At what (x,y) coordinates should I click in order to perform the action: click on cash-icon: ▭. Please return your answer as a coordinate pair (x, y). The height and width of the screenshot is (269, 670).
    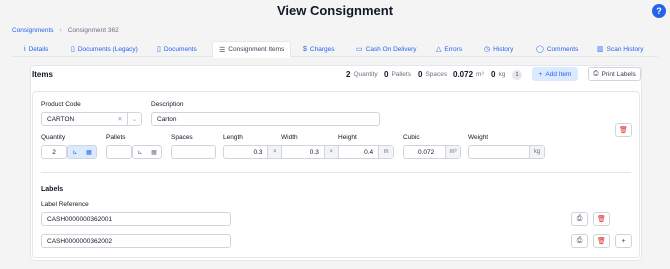
    Looking at the image, I should click on (359, 49).